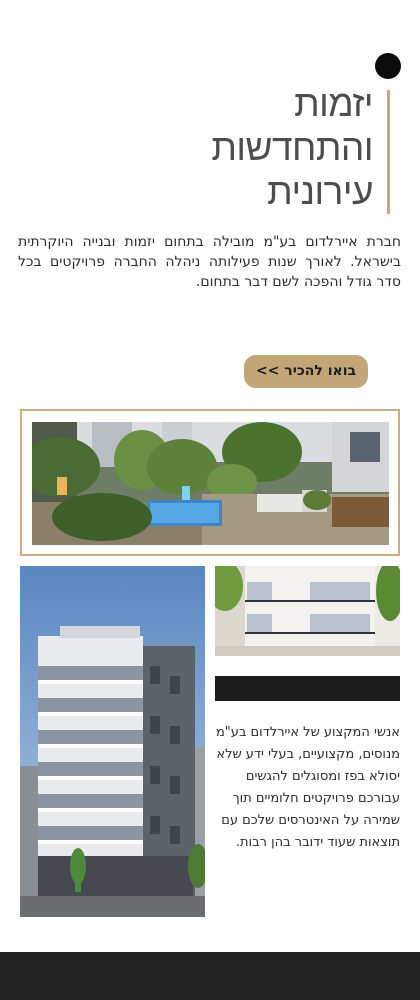  I want to click on garden-image-frame, so click(210, 482).